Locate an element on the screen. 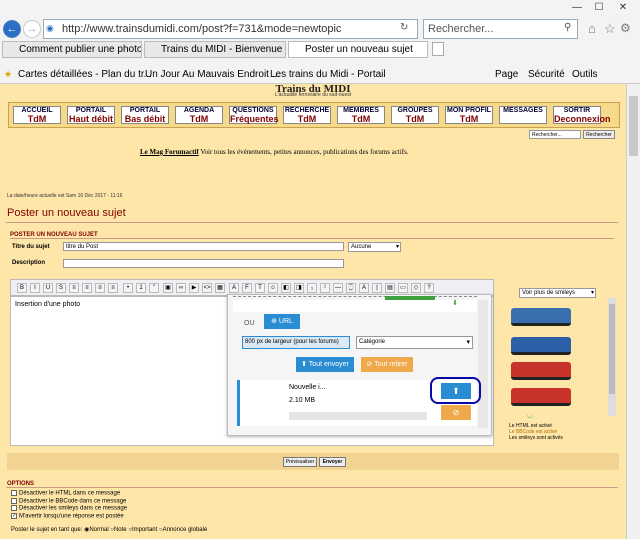  send-button: Envoyer is located at coordinates (332, 462).